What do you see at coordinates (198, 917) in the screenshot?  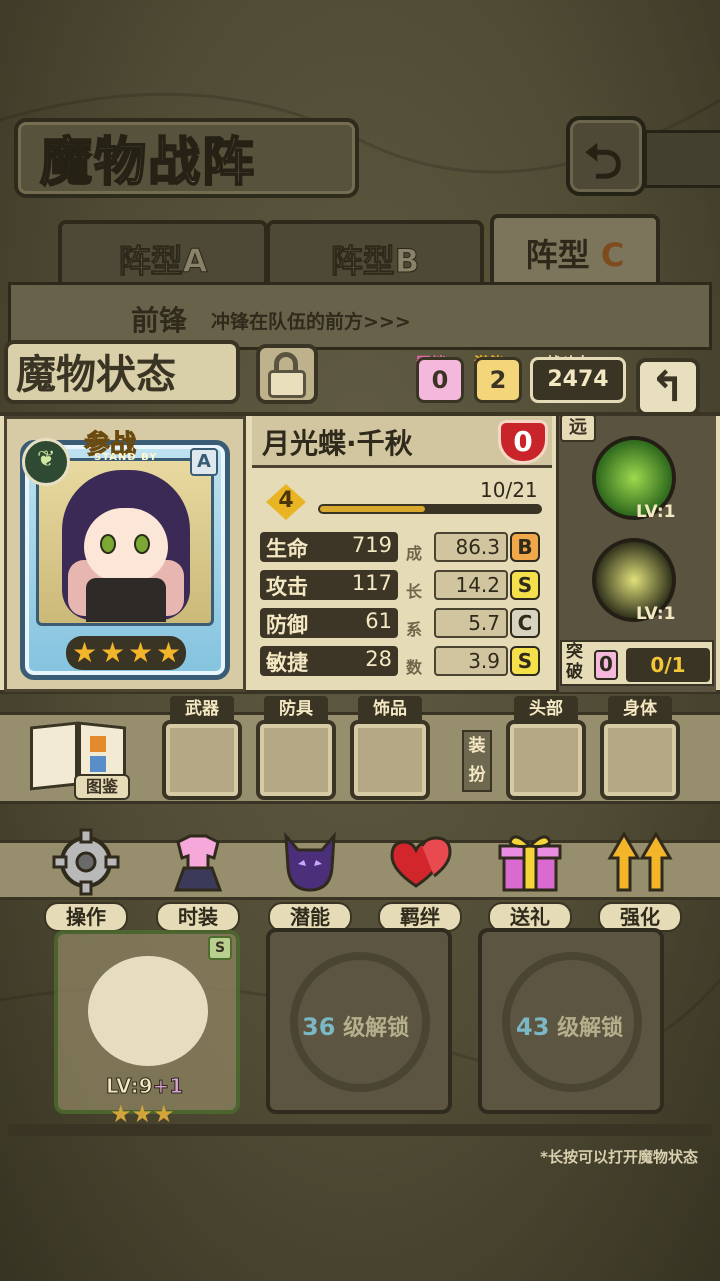 I see `action-label: 时装` at bounding box center [198, 917].